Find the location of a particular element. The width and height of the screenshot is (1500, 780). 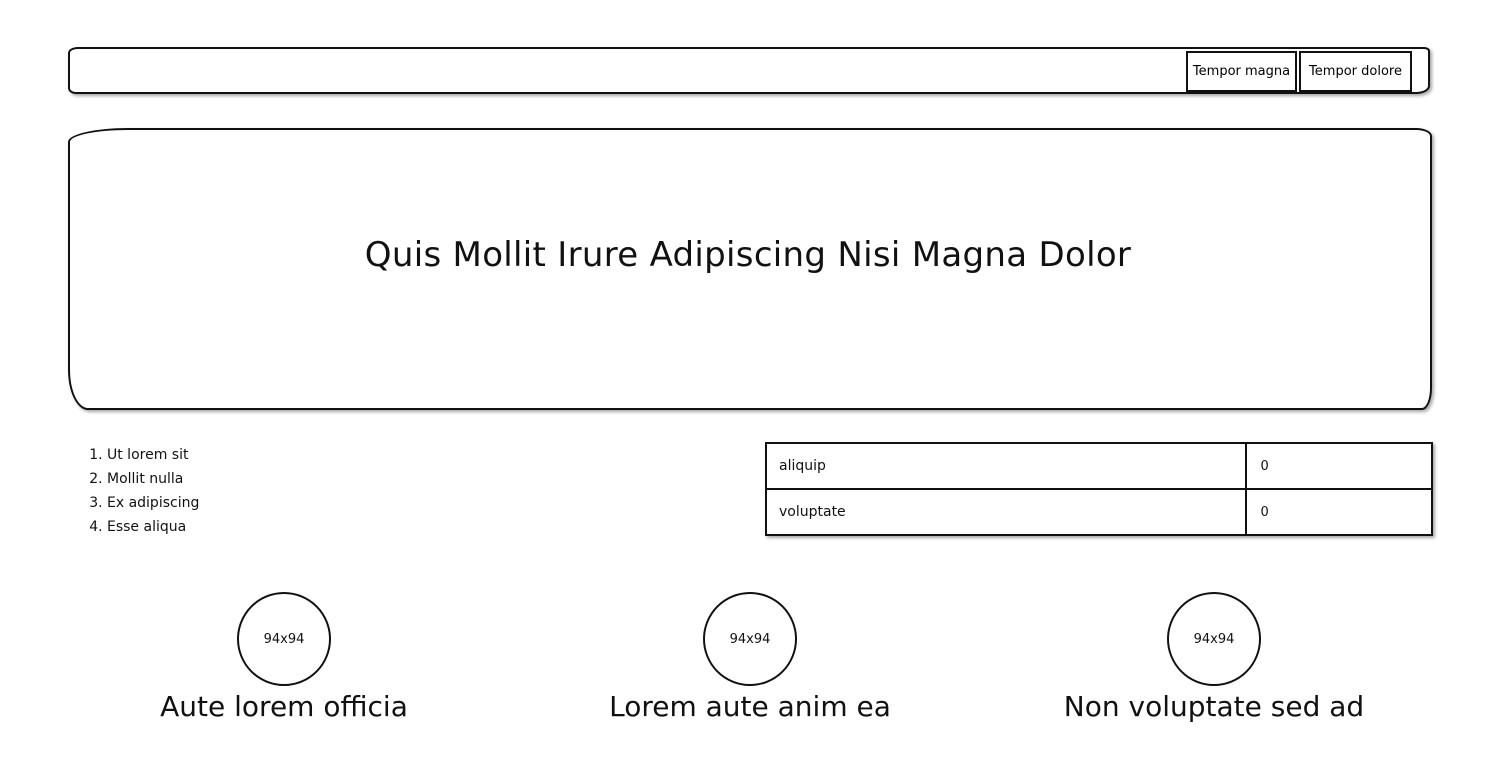

list-item: Mollit nulla is located at coordinates (153, 479).